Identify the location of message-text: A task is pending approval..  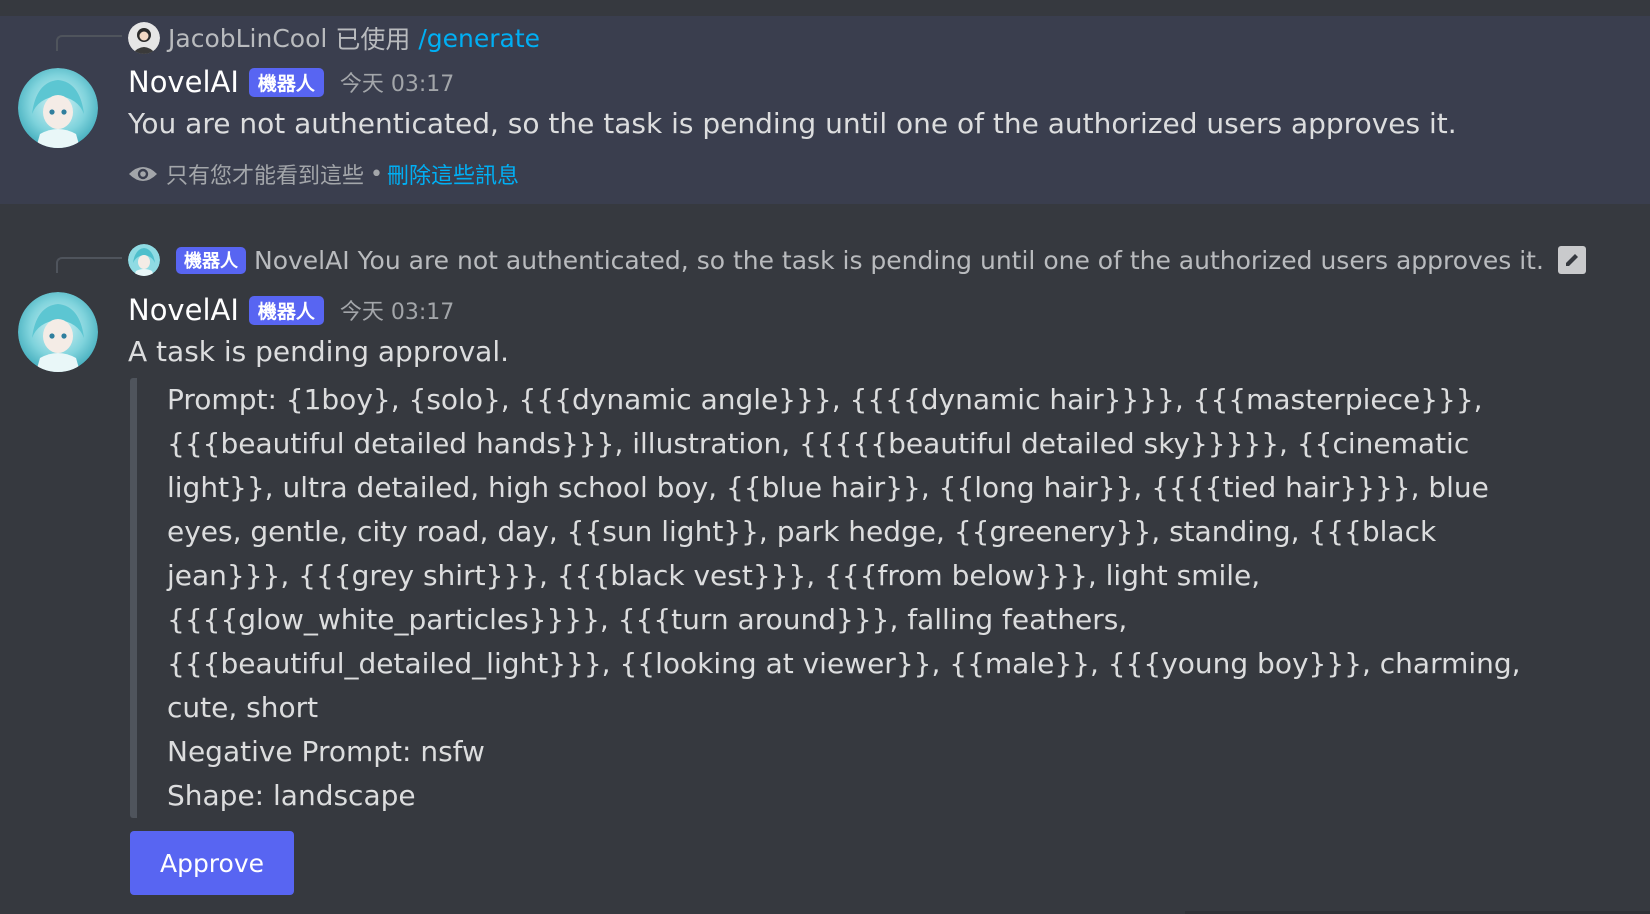
(319, 351).